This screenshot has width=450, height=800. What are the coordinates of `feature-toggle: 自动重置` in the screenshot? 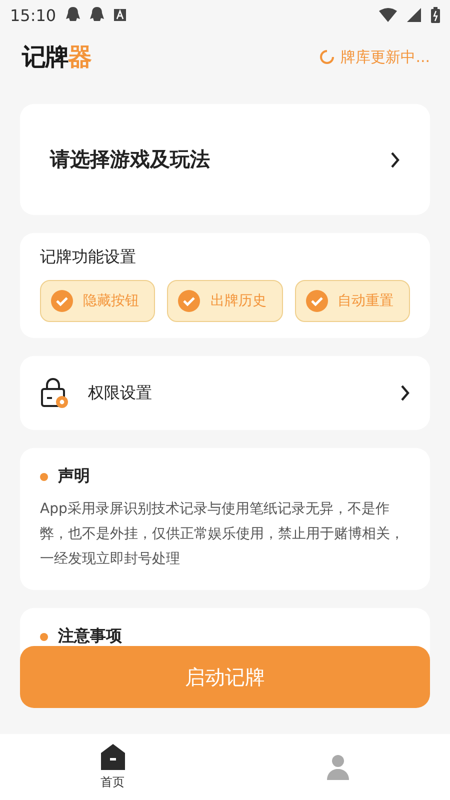 It's located at (352, 301).